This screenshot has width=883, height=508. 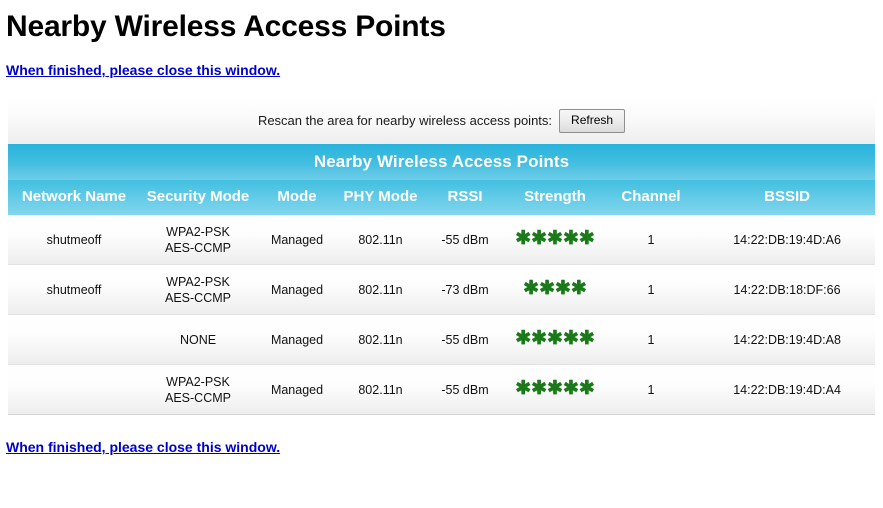 What do you see at coordinates (465, 289) in the screenshot?
I see `cell-rssi: -73 dBm` at bounding box center [465, 289].